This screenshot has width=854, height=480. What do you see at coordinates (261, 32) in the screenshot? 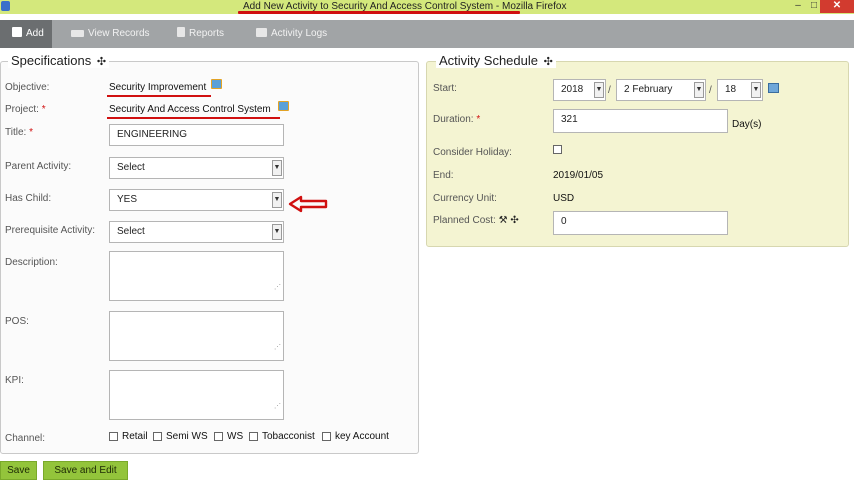
I see `log-icon` at bounding box center [261, 32].